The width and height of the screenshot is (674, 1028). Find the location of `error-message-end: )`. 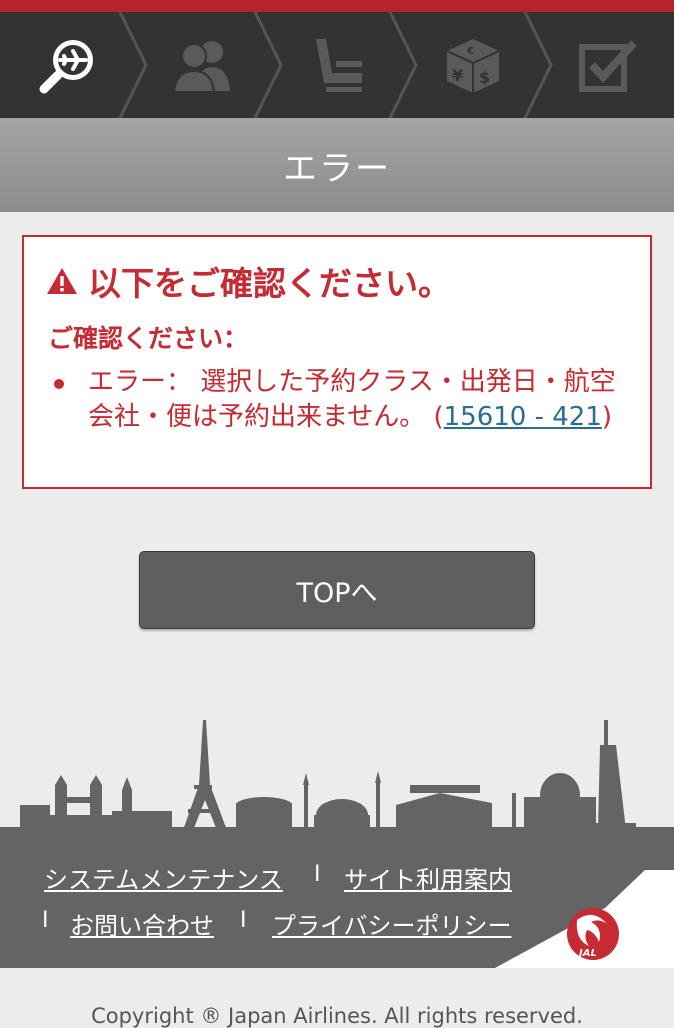

error-message-end: ) is located at coordinates (607, 417).